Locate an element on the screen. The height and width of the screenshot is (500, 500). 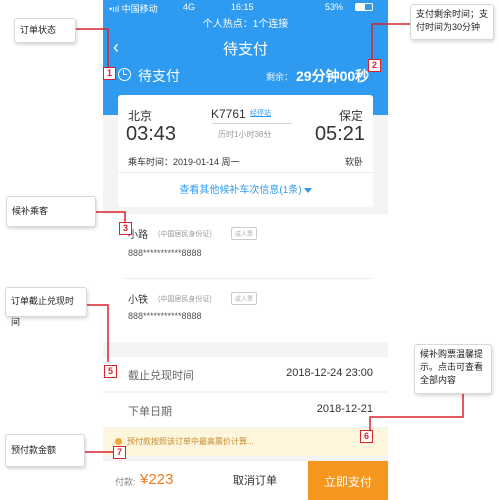
depart-time: 03:43 is located at coordinates (151, 134).